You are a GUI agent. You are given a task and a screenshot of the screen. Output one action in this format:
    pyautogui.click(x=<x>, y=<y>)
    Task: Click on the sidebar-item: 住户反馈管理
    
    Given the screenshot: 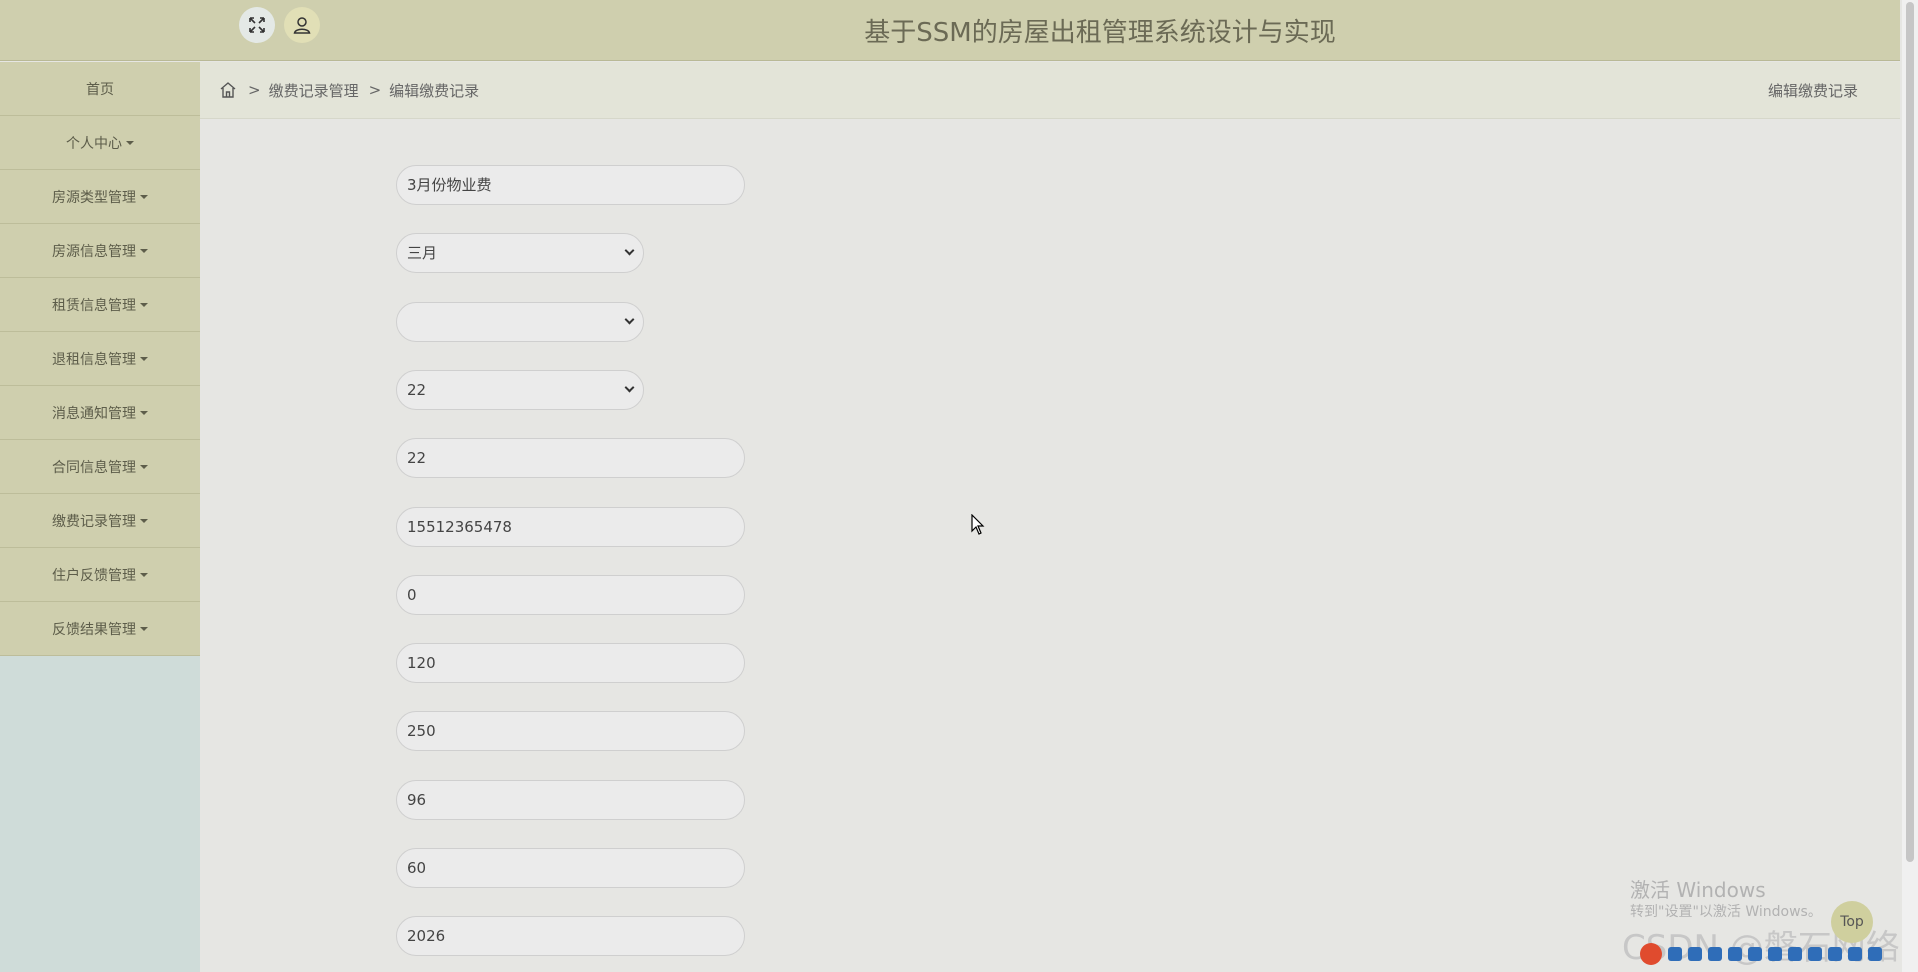 What is the action you would take?
    pyautogui.click(x=100, y=575)
    